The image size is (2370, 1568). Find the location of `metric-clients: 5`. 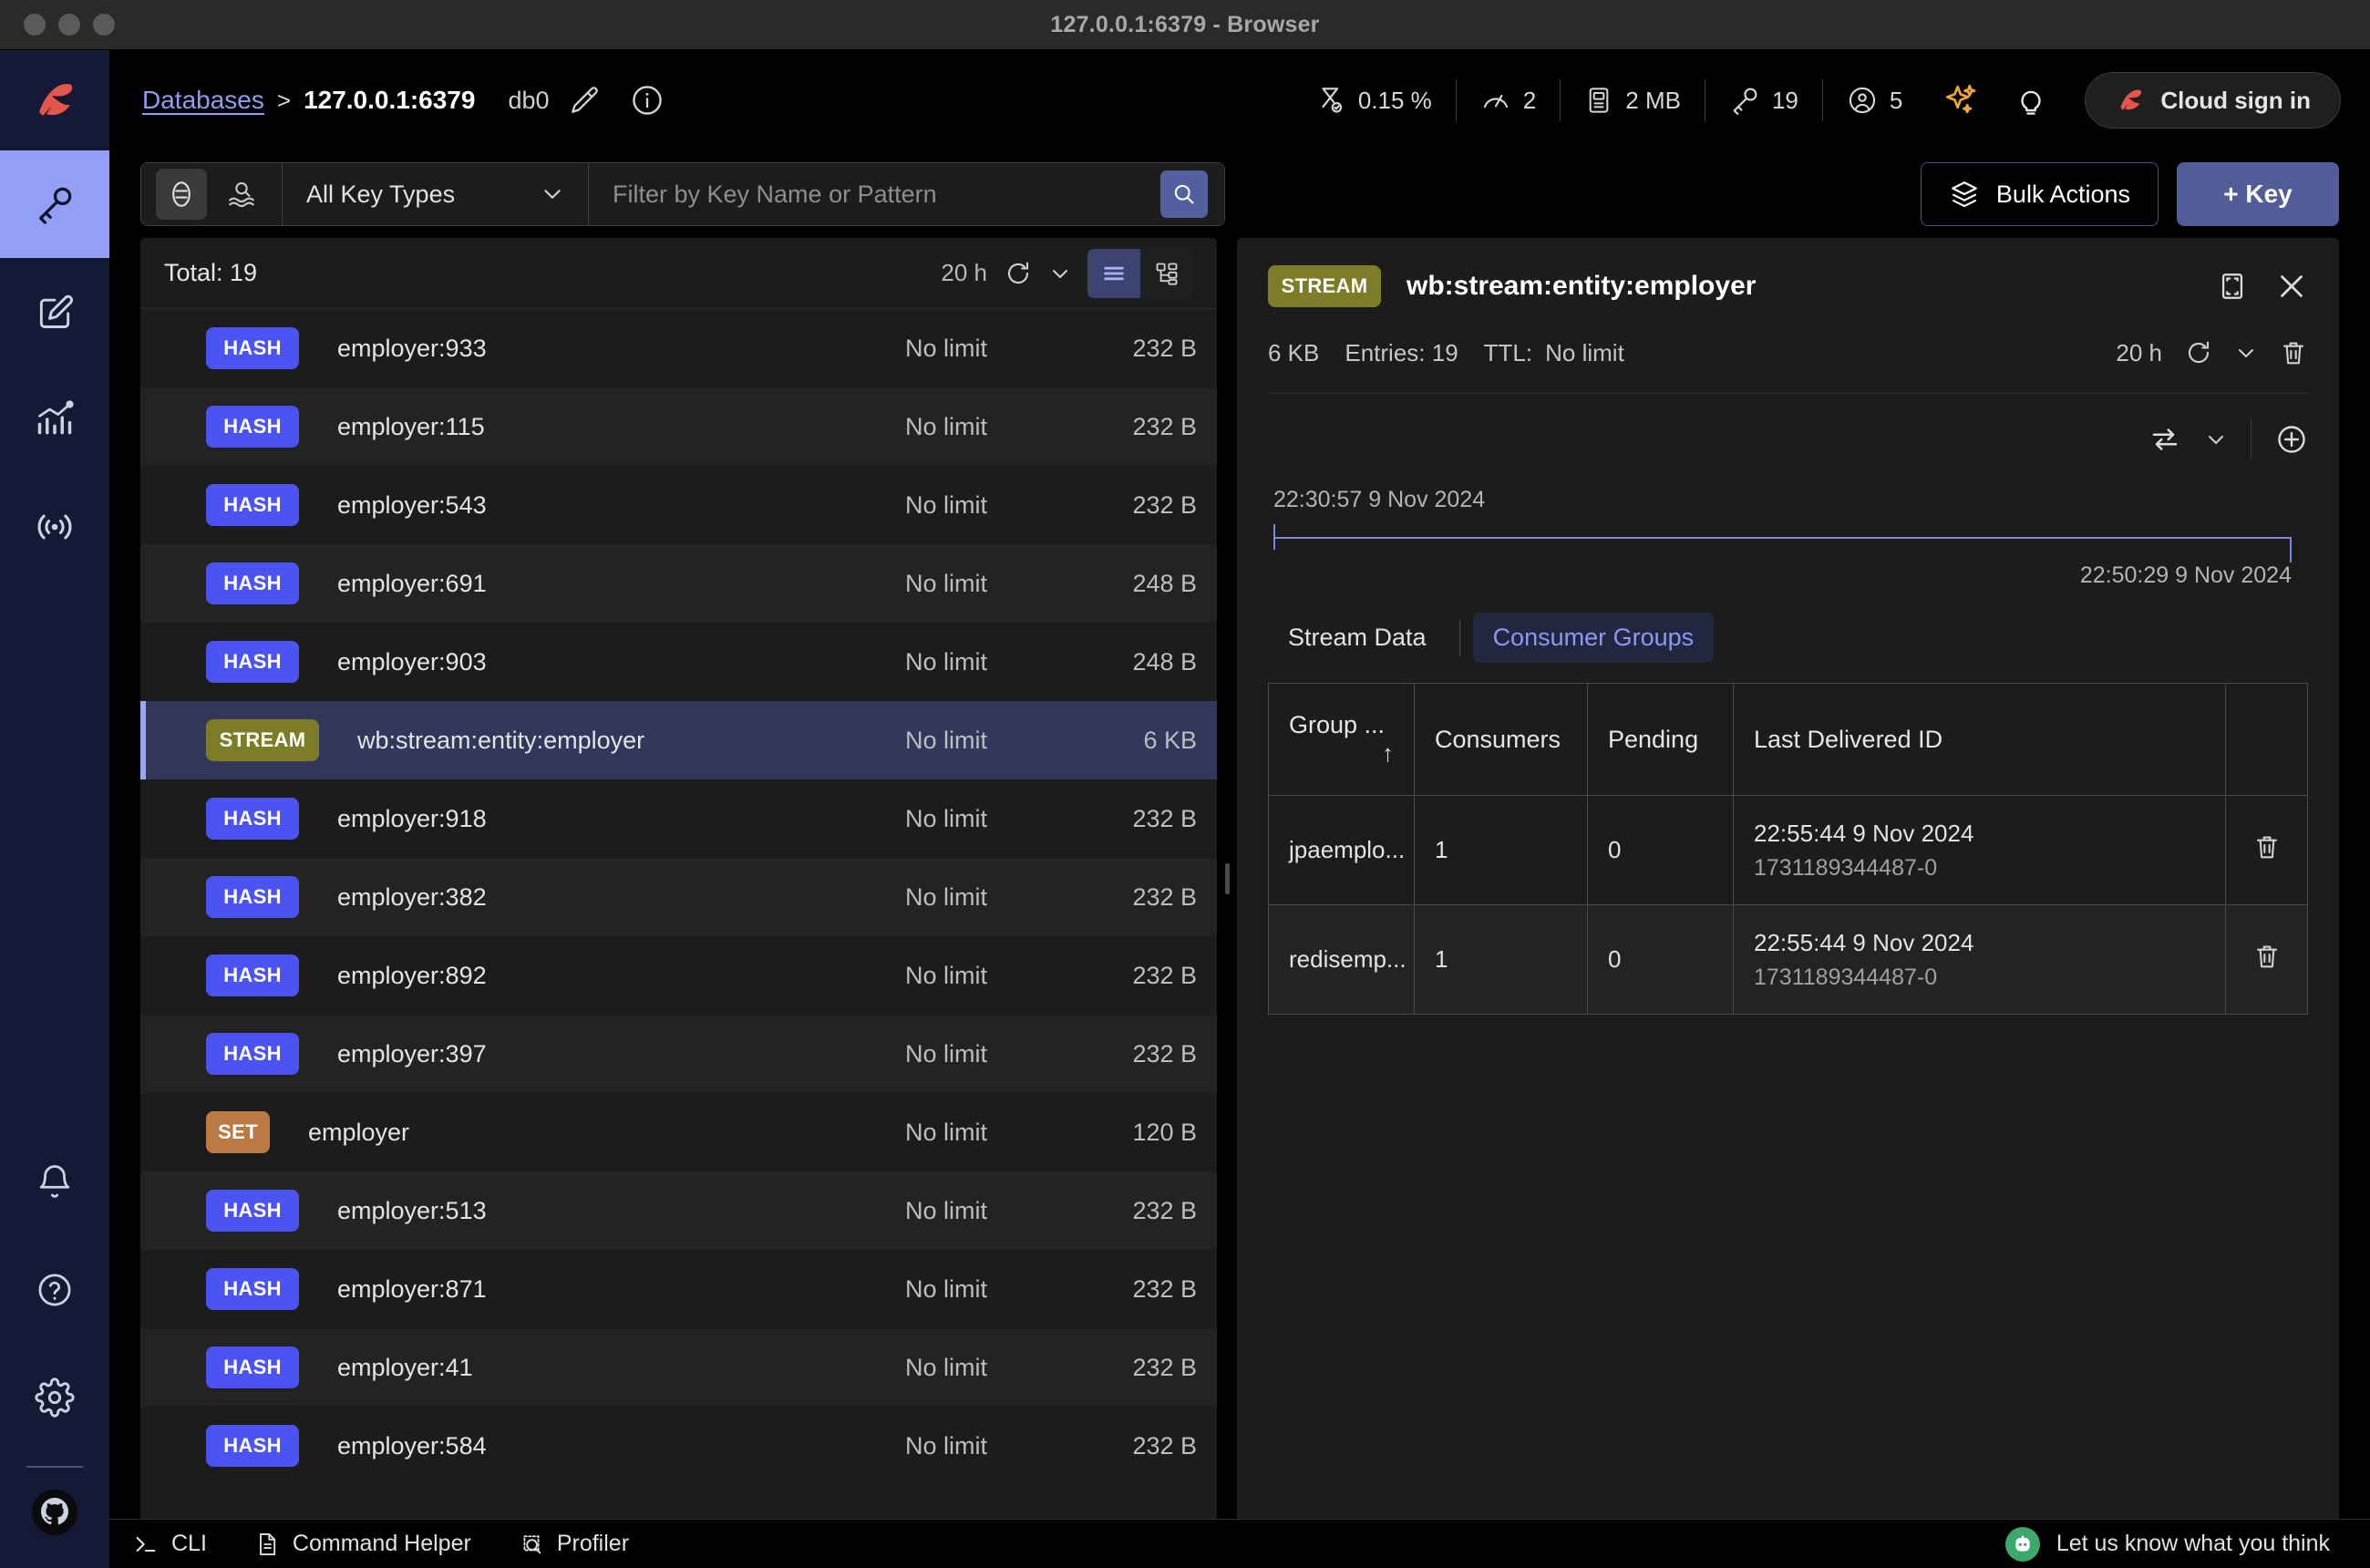

metric-clients: 5 is located at coordinates (1874, 100).